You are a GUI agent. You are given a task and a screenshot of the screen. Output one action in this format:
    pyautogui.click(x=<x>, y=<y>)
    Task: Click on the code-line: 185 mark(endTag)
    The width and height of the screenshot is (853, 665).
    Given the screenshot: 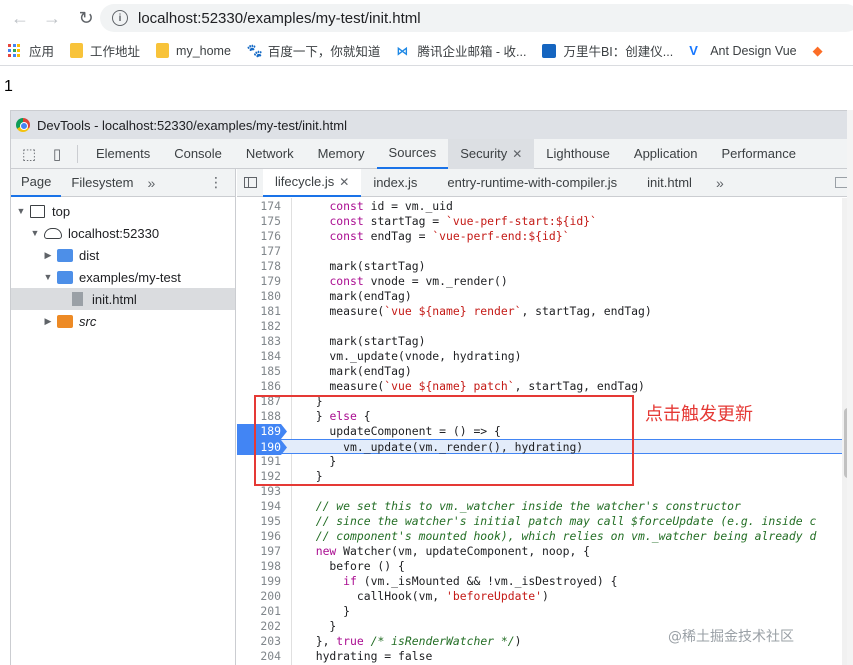 What is the action you would take?
    pyautogui.click(x=539, y=371)
    